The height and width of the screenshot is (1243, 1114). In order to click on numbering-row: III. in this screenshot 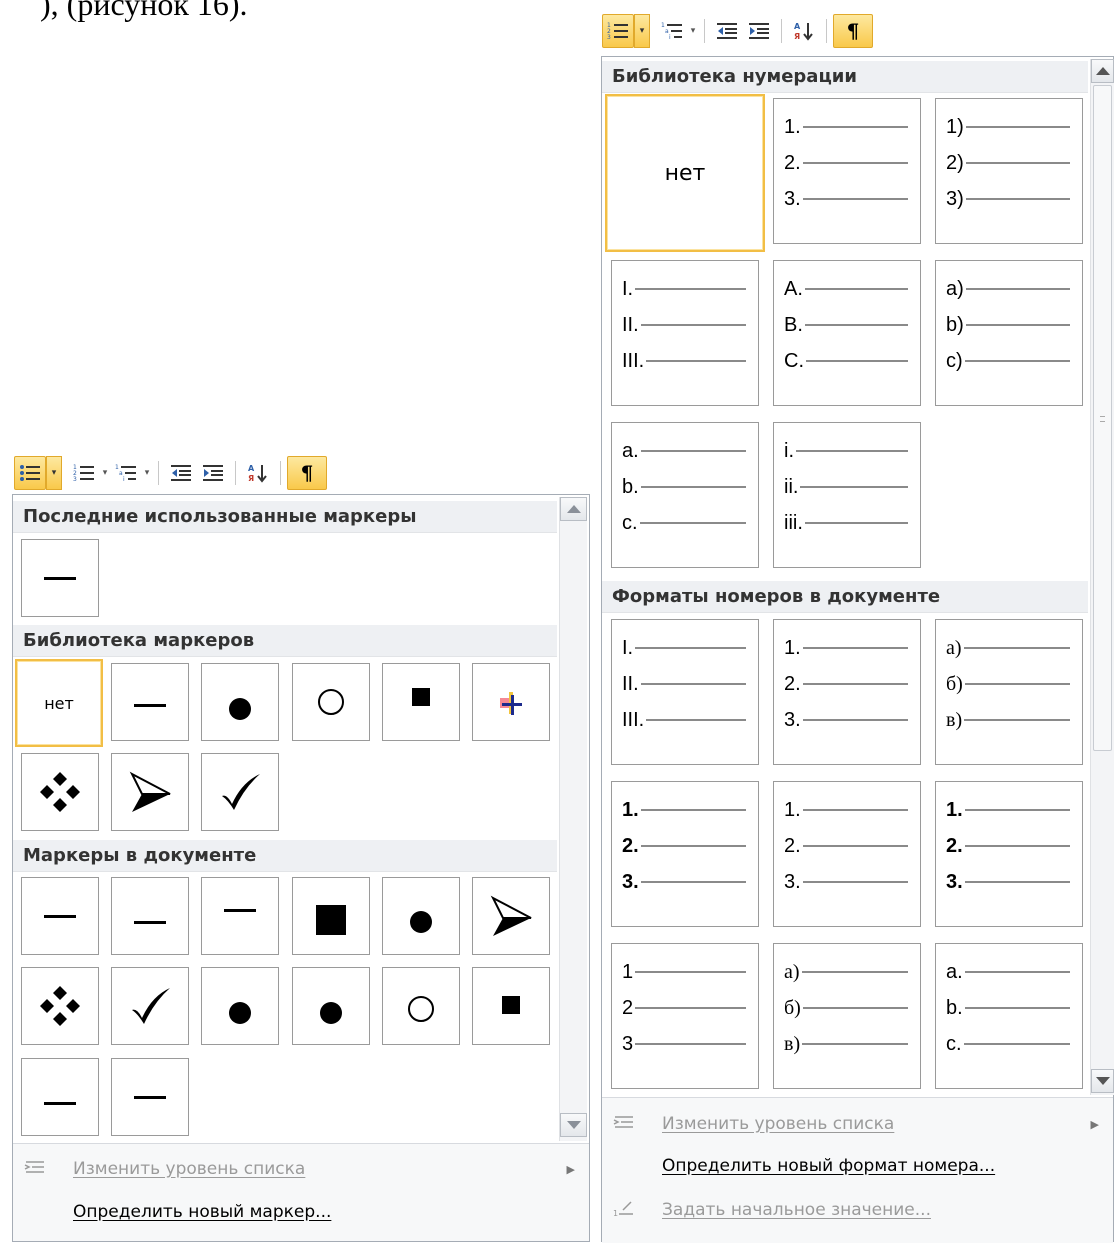, I will do `click(684, 720)`.